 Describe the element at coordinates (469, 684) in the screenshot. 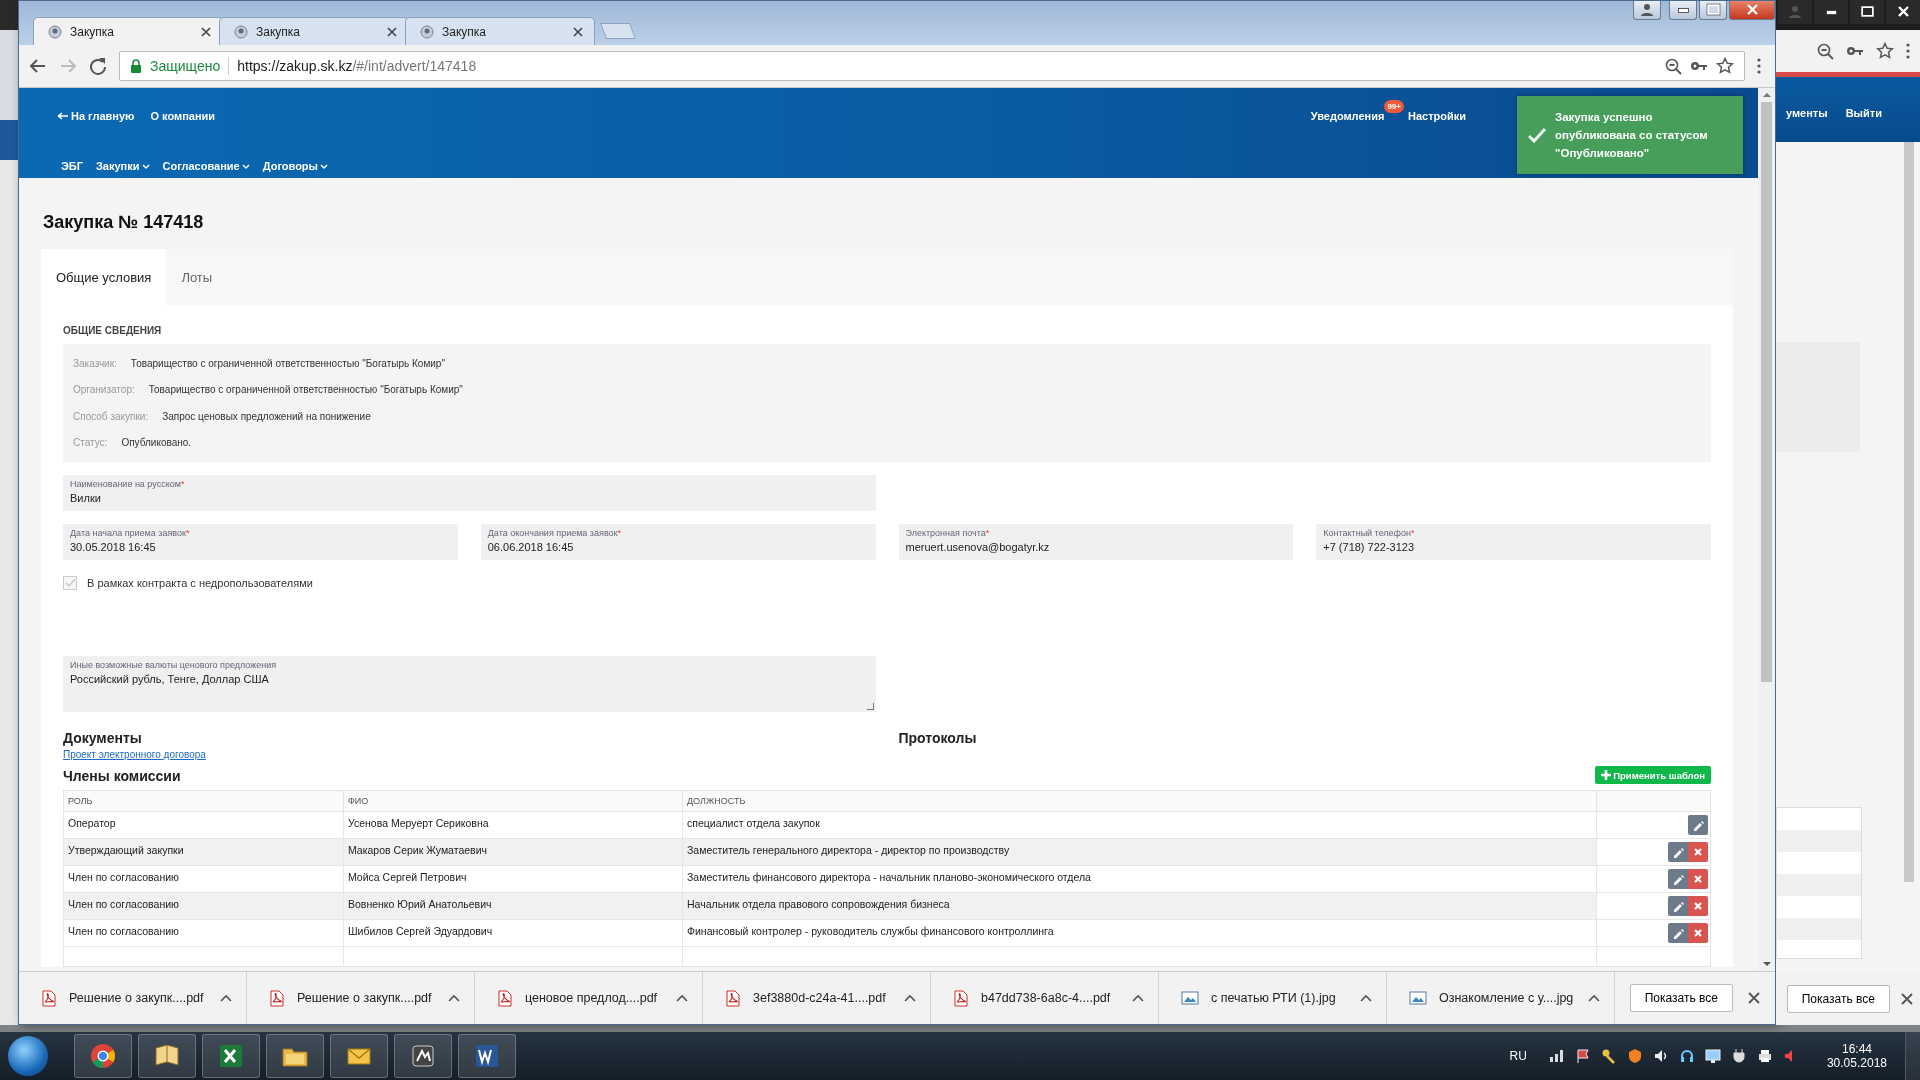

I see `text-area: Иные возможные валюты ценового предложения Российский рубль, Тенге, Доллар США` at that location.